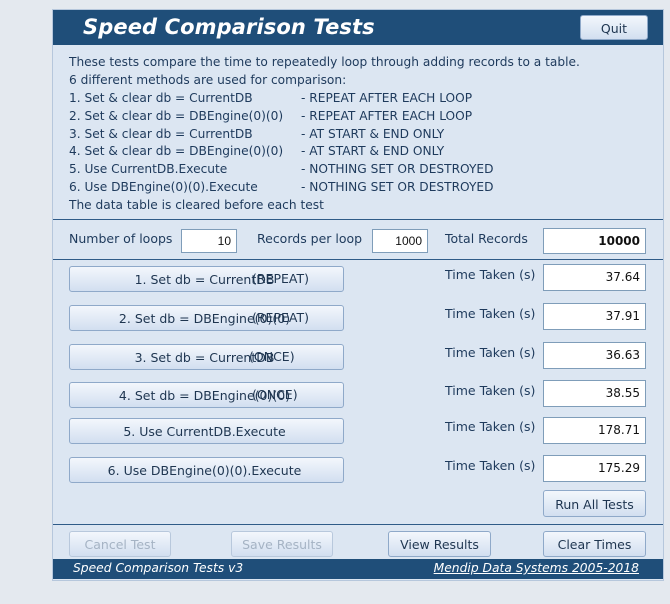 The width and height of the screenshot is (670, 604). I want to click on method-label: 3. Set & clear db = CurrentDB, so click(161, 133).